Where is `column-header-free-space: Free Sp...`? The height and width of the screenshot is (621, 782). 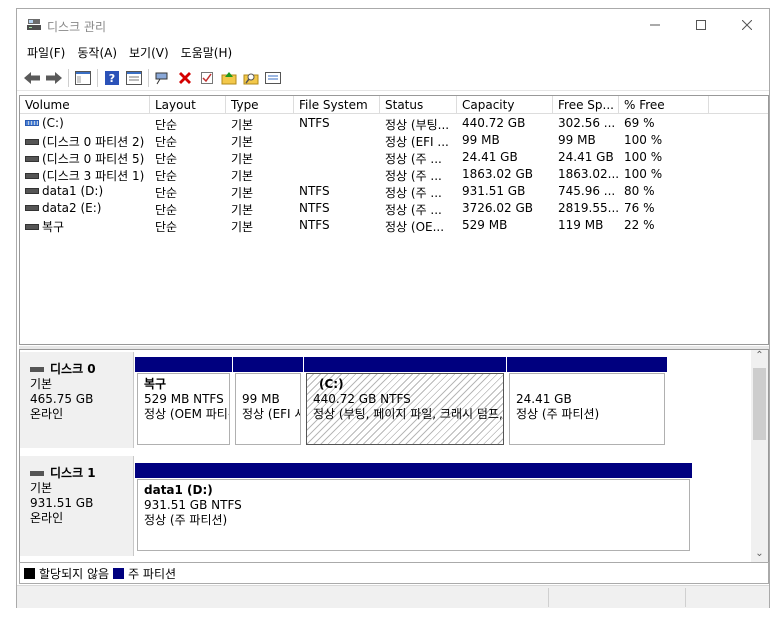 column-header-free-space: Free Sp... is located at coordinates (586, 105).